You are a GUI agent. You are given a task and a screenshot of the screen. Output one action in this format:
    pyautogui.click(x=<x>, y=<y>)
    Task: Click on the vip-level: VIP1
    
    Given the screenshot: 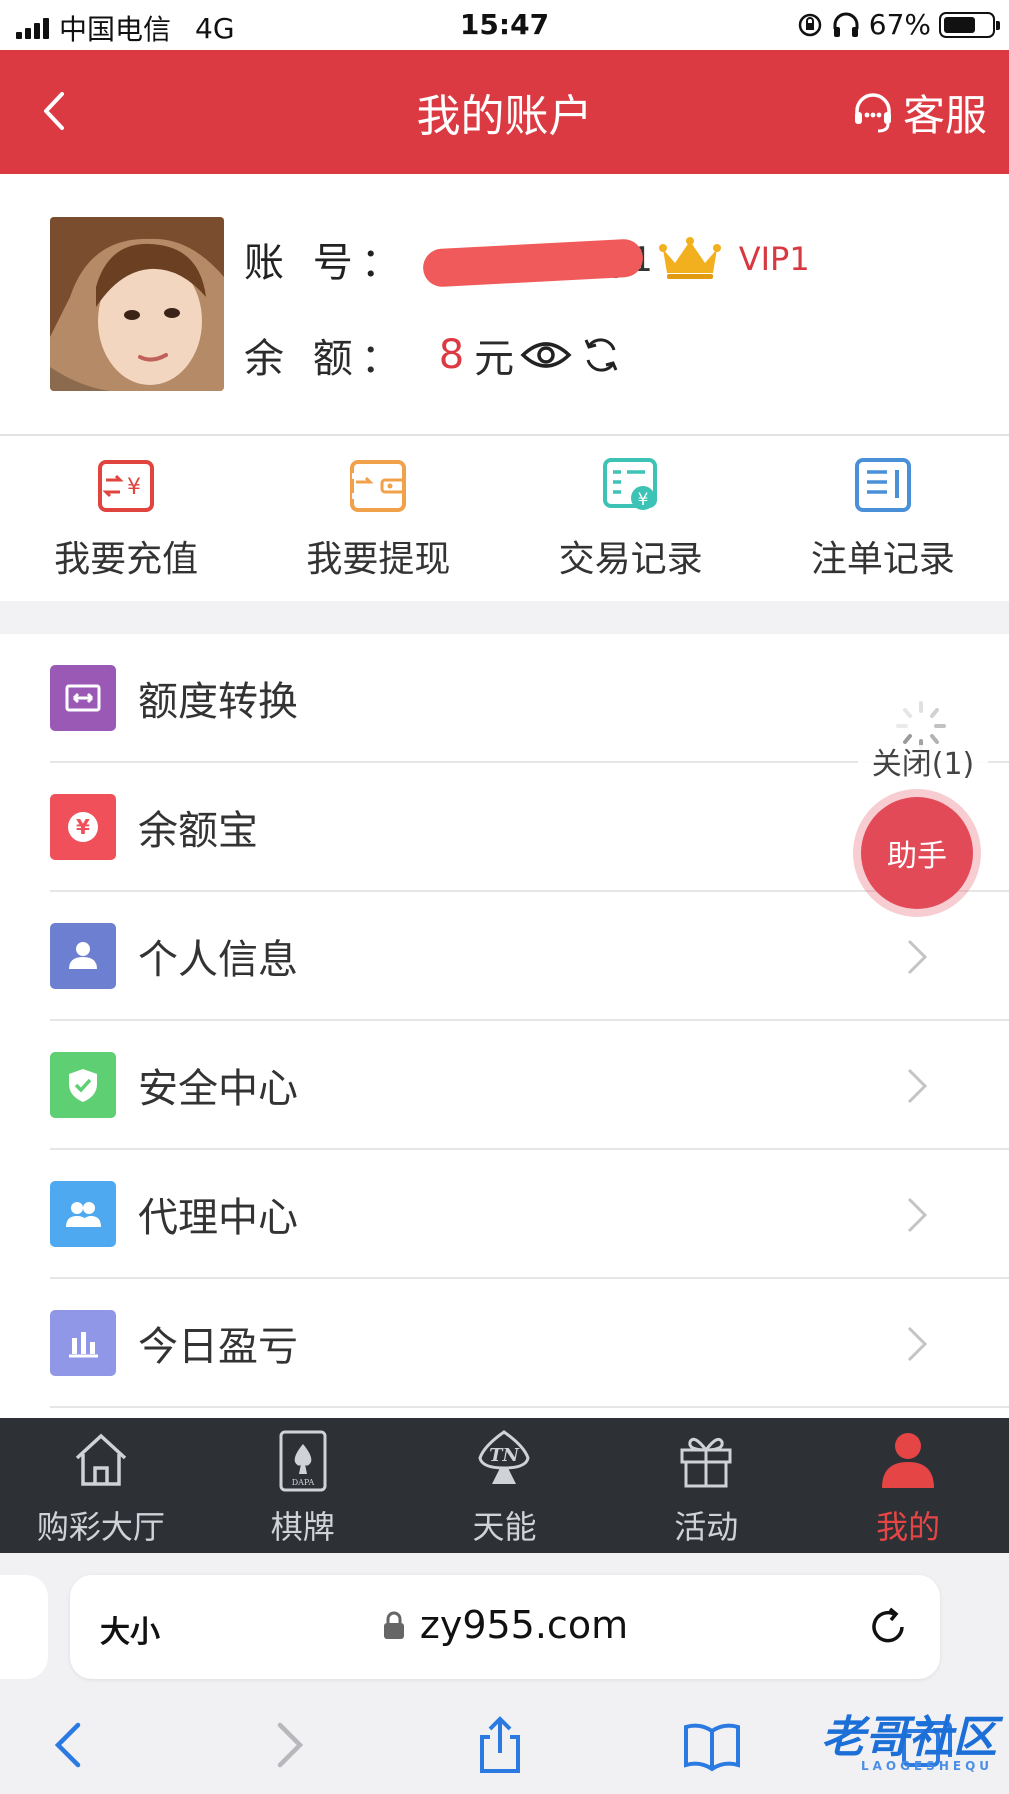 What is the action you would take?
    pyautogui.click(x=774, y=259)
    